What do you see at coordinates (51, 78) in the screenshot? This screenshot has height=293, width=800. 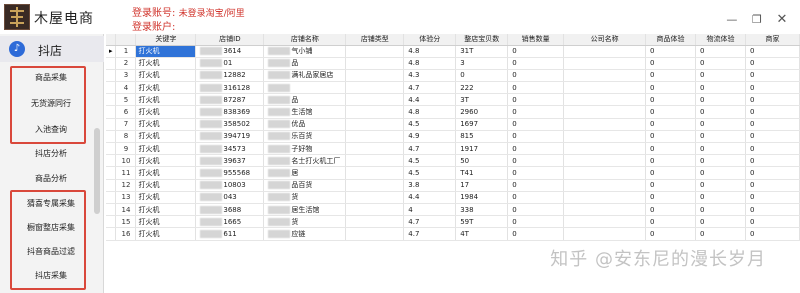 I see `sidebar-item-product-collect: 商品采集` at bounding box center [51, 78].